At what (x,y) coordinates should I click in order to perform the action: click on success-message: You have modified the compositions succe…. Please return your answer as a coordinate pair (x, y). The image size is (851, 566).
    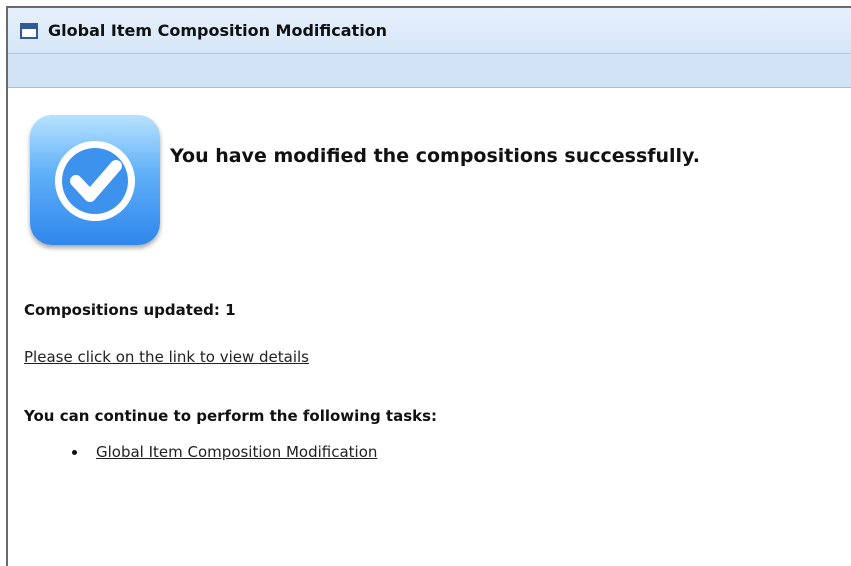
    Looking at the image, I should click on (435, 156).